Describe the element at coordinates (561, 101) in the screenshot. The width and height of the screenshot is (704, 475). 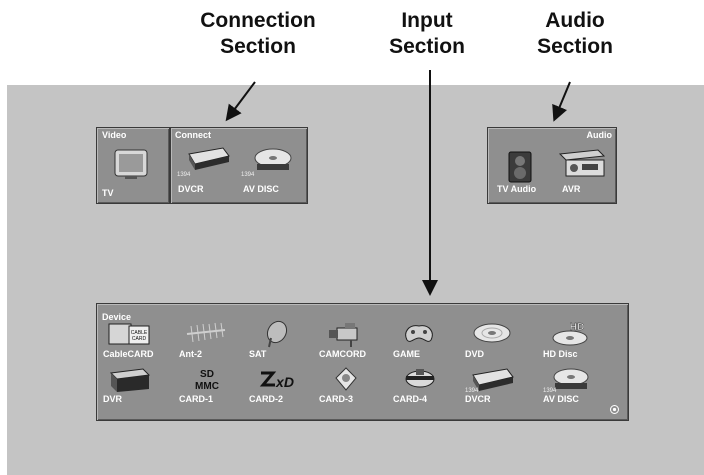
I see `audio-arrow` at that location.